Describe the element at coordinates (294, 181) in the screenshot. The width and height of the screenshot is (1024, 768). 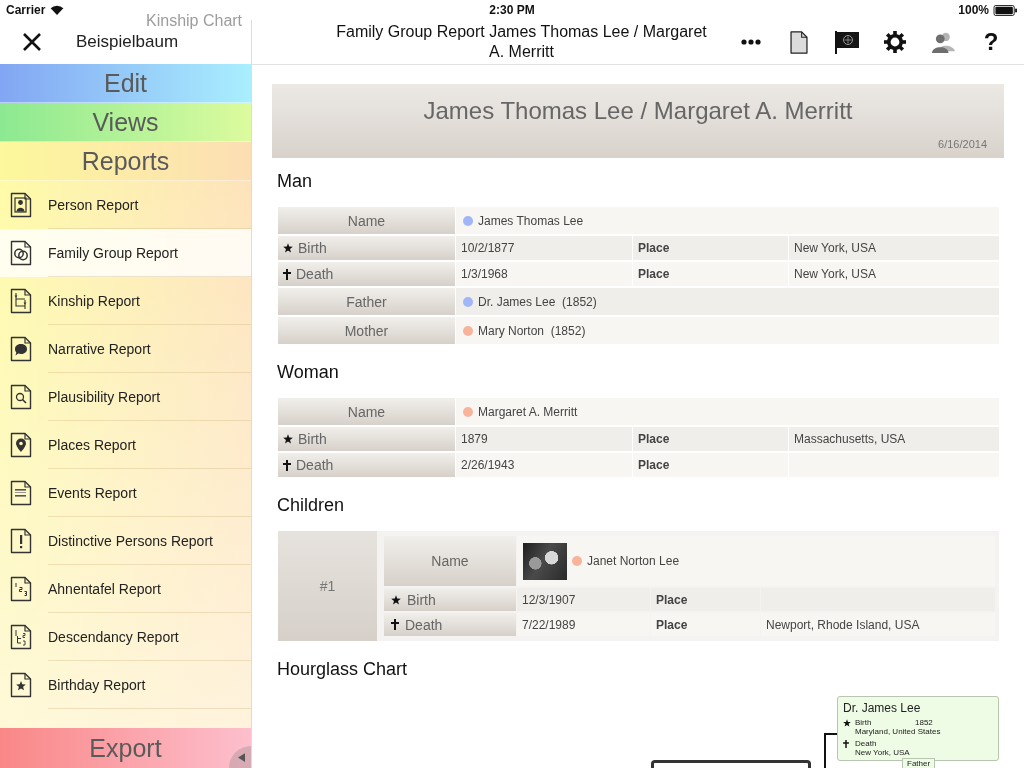
I see `section-heading: Man` at that location.